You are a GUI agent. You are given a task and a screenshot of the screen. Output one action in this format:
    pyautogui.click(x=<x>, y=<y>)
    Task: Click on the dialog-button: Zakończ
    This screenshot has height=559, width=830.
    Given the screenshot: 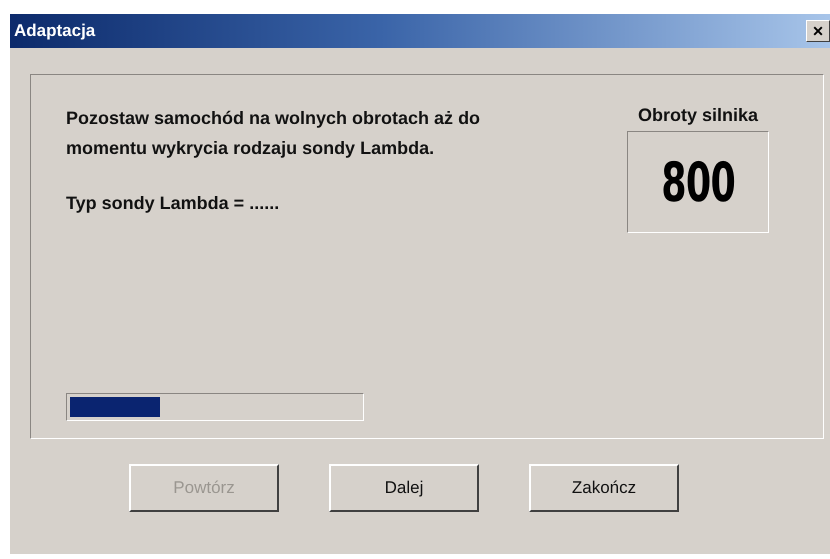 What is the action you would take?
    pyautogui.click(x=604, y=488)
    